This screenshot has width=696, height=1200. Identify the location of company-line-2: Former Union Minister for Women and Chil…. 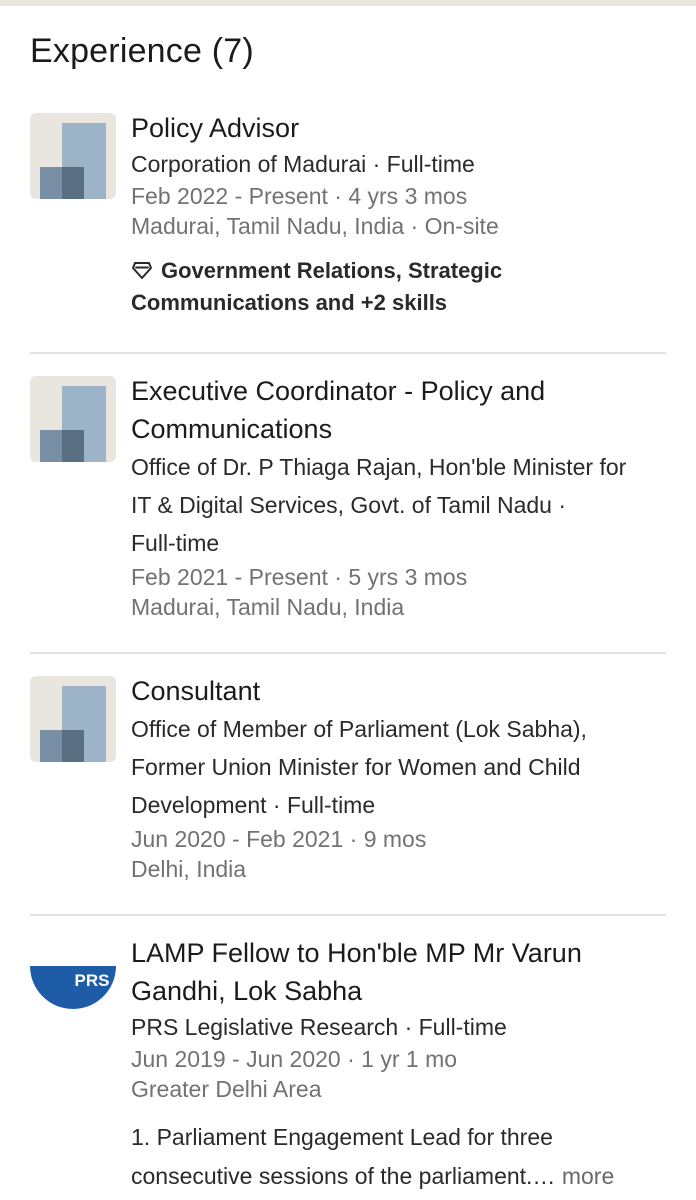
(356, 767).